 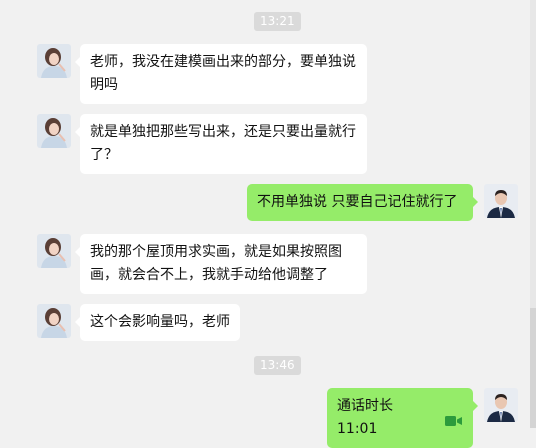 What do you see at coordinates (454, 419) in the screenshot?
I see `video-call-icon` at bounding box center [454, 419].